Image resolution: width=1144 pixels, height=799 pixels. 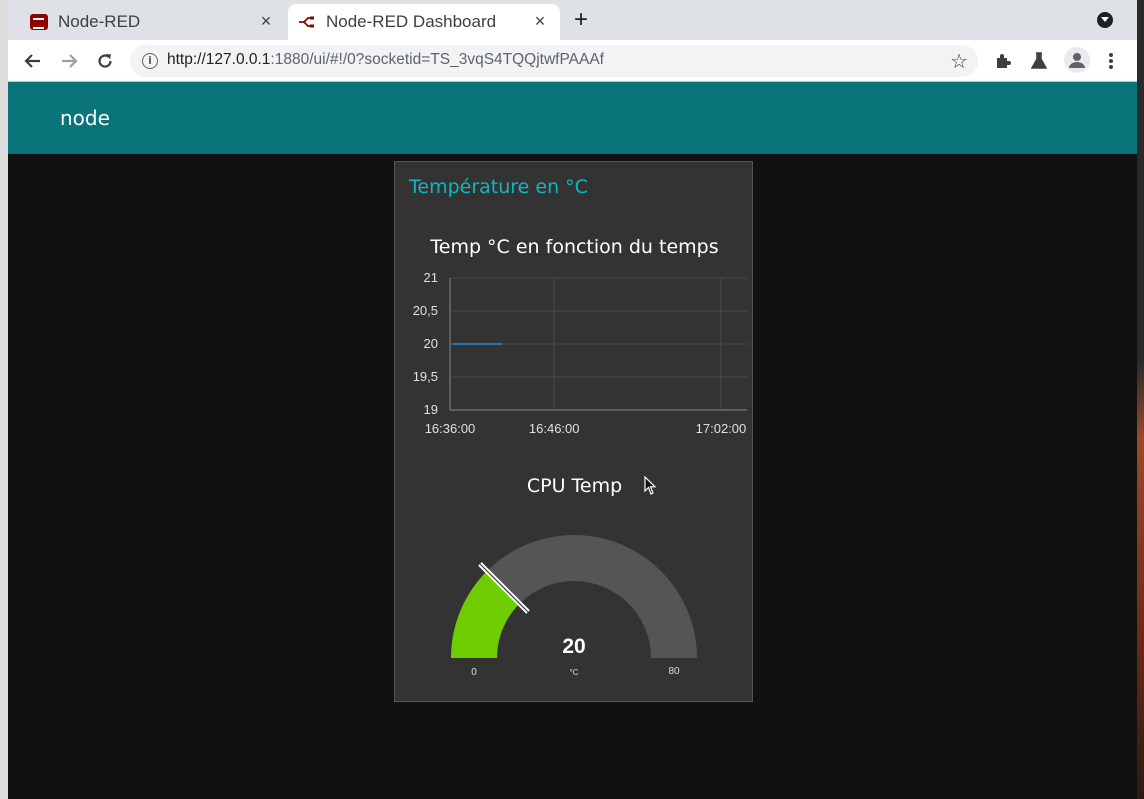 I want to click on url-host: http://127.0.0.1, so click(x=219, y=59).